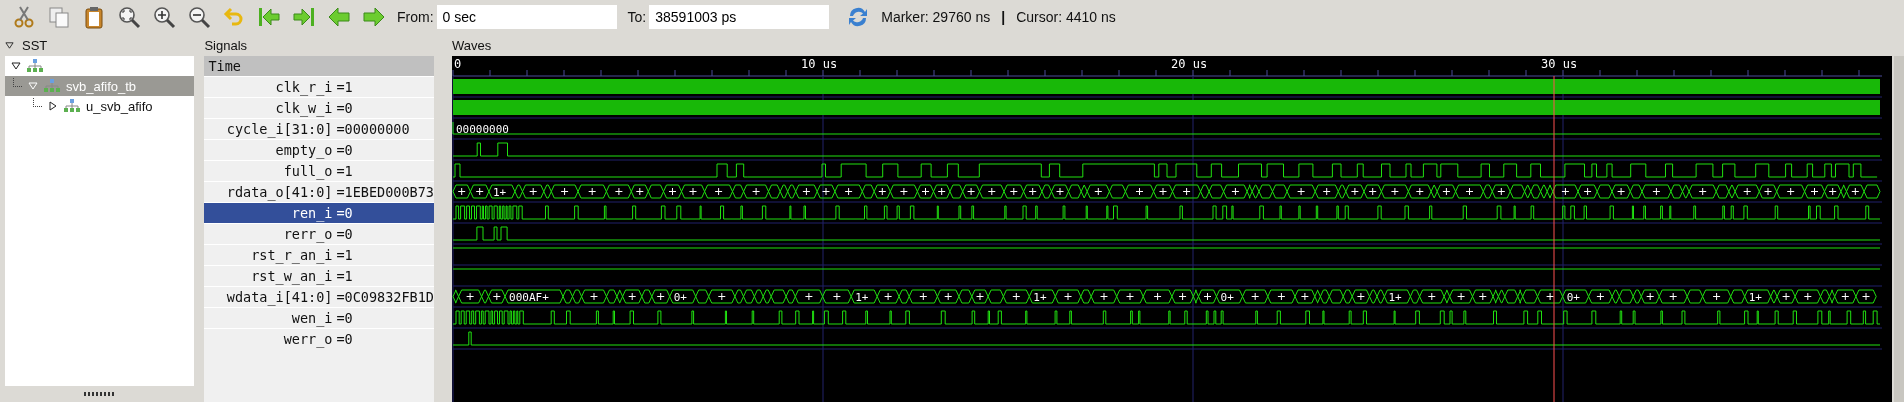 This screenshot has height=402, width=1904. I want to click on left-arrow-icon, so click(339, 17).